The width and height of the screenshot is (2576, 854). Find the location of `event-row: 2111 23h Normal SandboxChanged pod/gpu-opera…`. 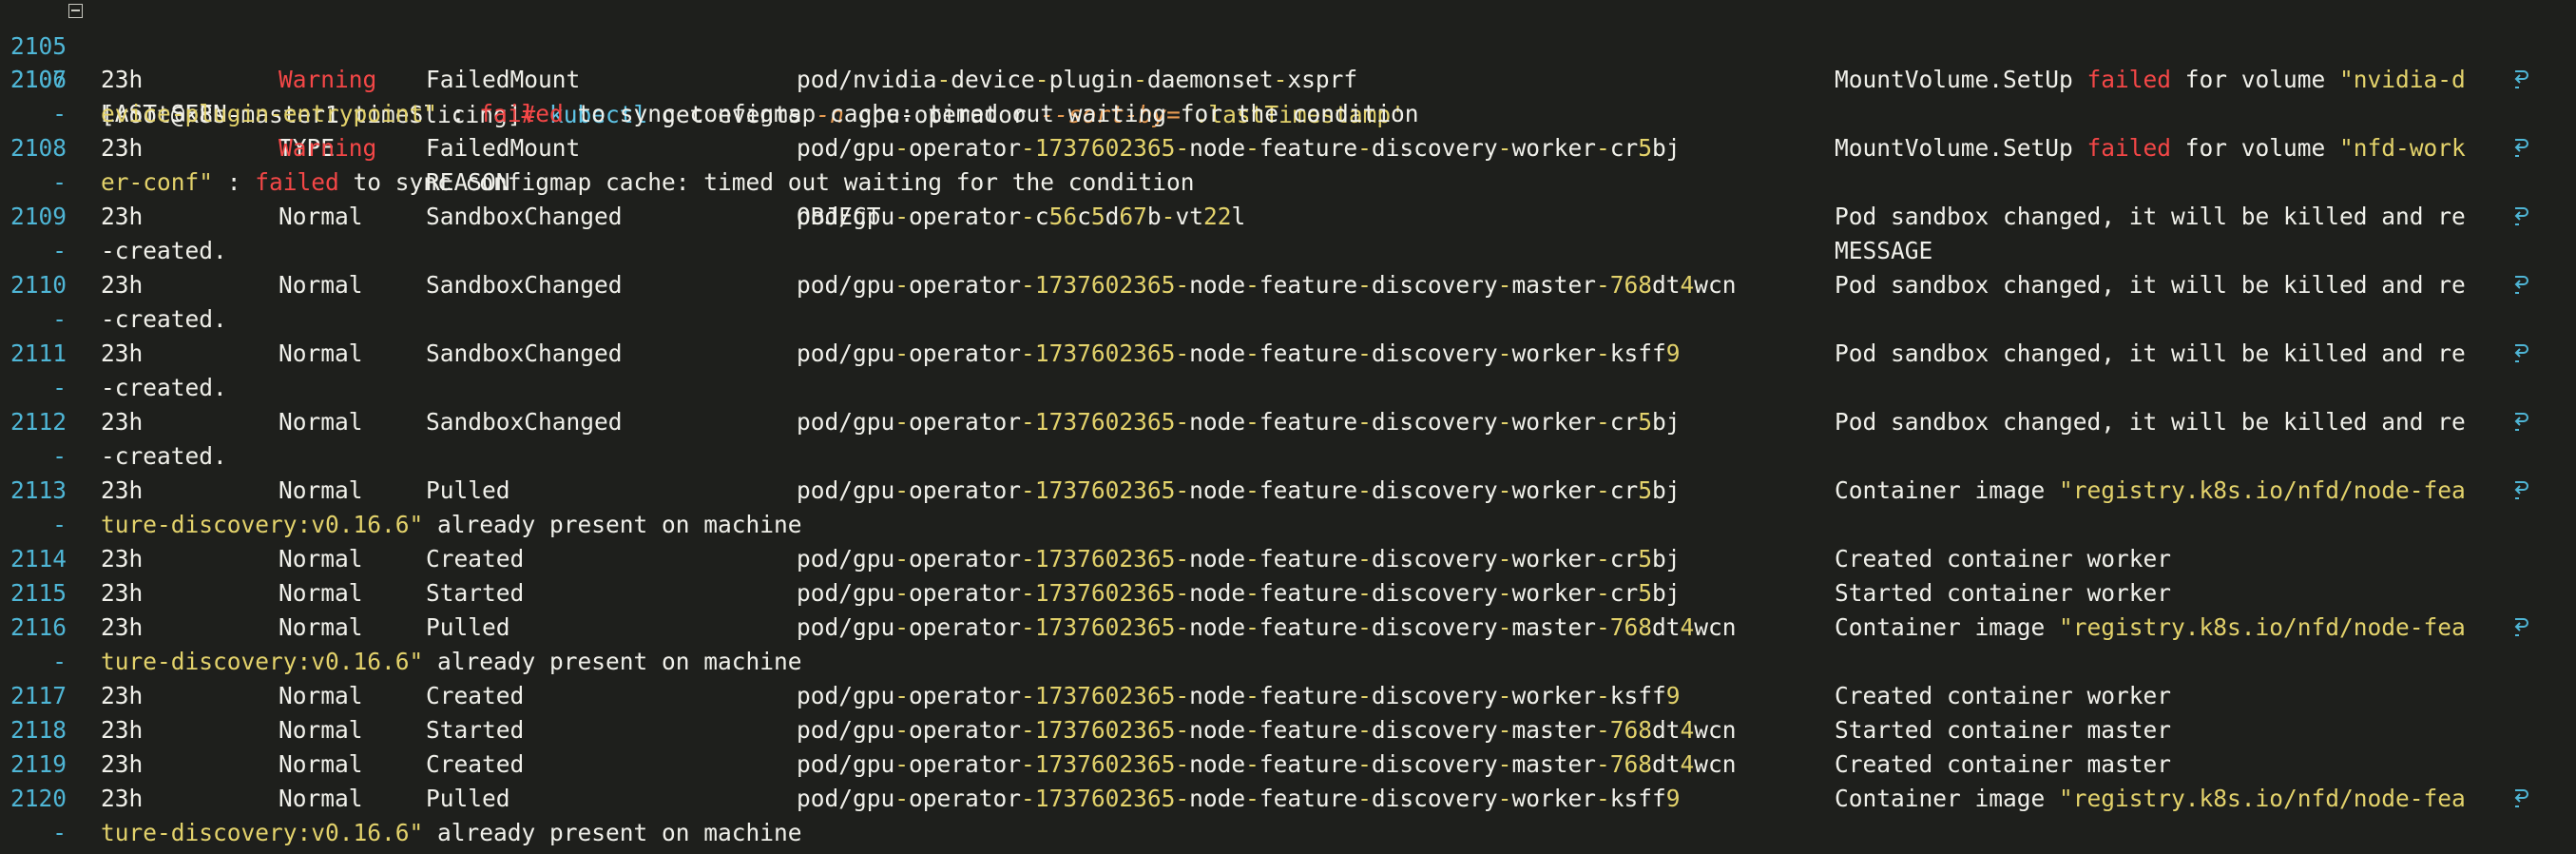

event-row: 2111 23h Normal SandboxChanged pod/gpu-opera… is located at coordinates (1288, 354).